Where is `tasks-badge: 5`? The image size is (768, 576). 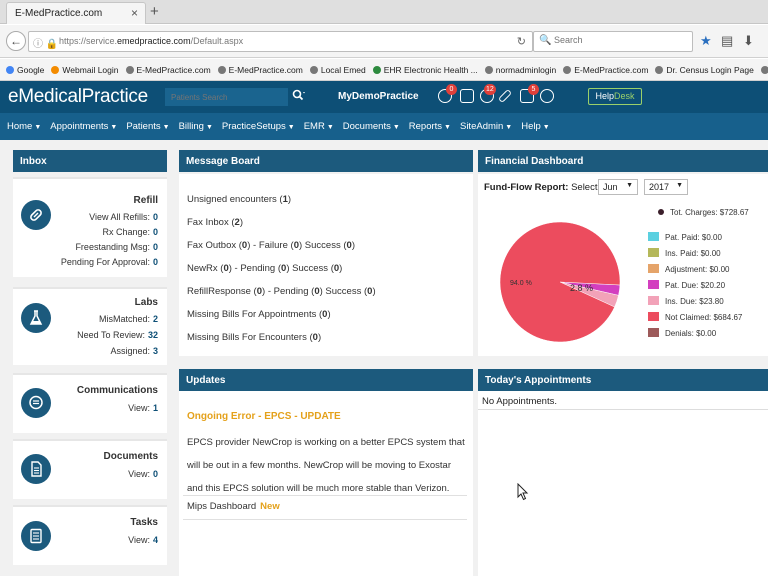
tasks-badge: 5 is located at coordinates (533, 89).